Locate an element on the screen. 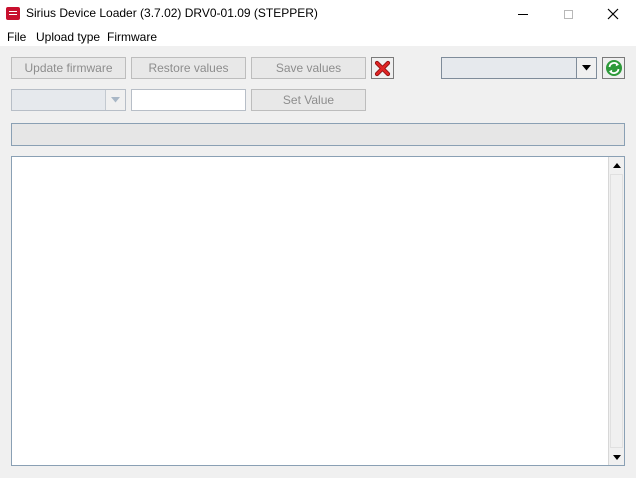 The image size is (636, 478). parameter-value-input is located at coordinates (188, 100).